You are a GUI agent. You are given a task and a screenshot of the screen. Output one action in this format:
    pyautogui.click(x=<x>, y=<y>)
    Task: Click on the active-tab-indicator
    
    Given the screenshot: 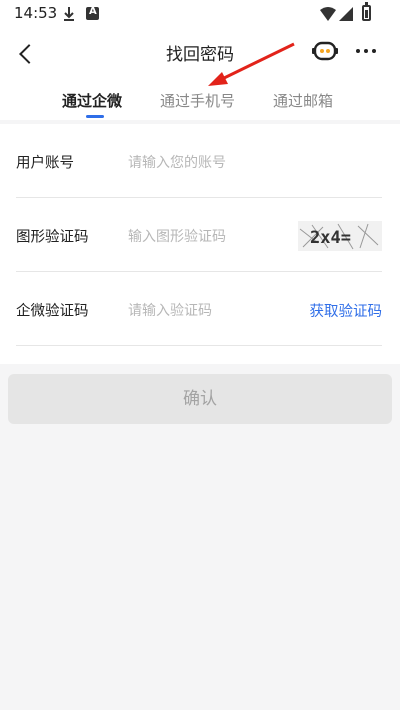 What is the action you would take?
    pyautogui.click(x=95, y=116)
    